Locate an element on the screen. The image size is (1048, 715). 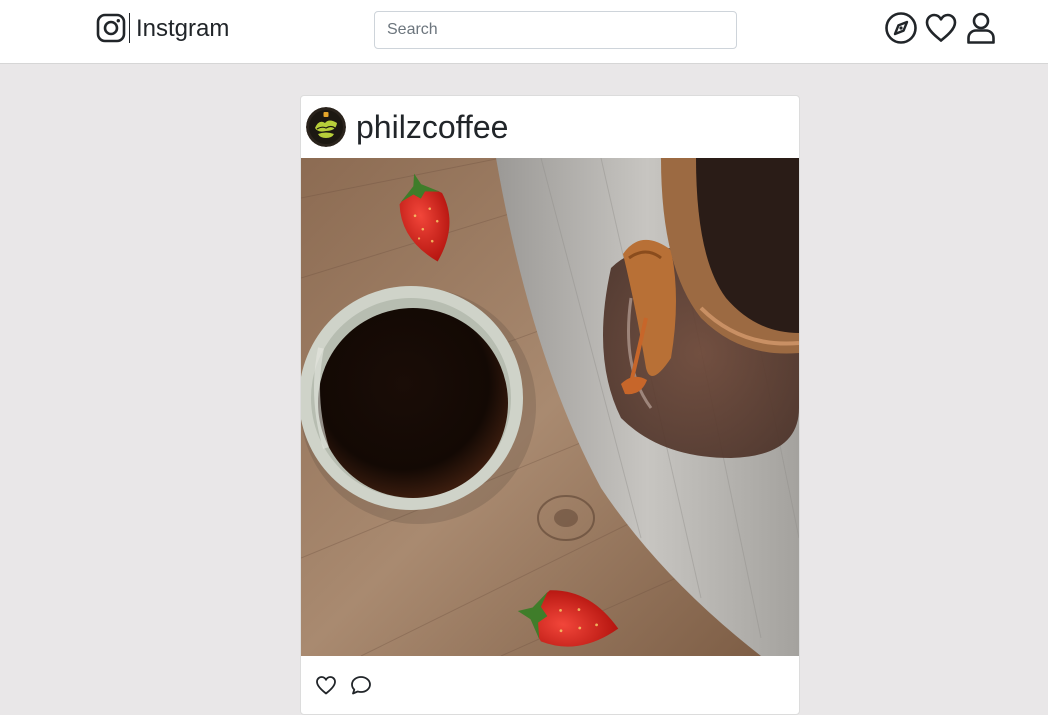
avatar is located at coordinates (326, 127).